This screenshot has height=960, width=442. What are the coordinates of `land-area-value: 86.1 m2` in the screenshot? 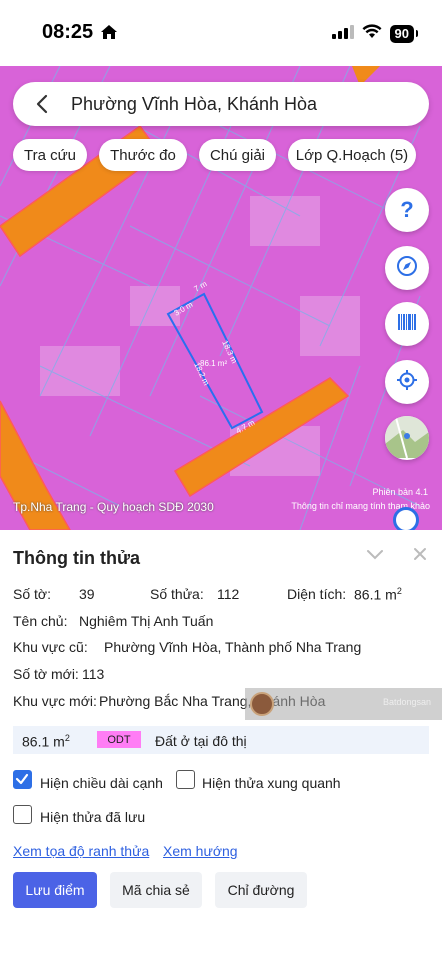 It's located at (46, 741).